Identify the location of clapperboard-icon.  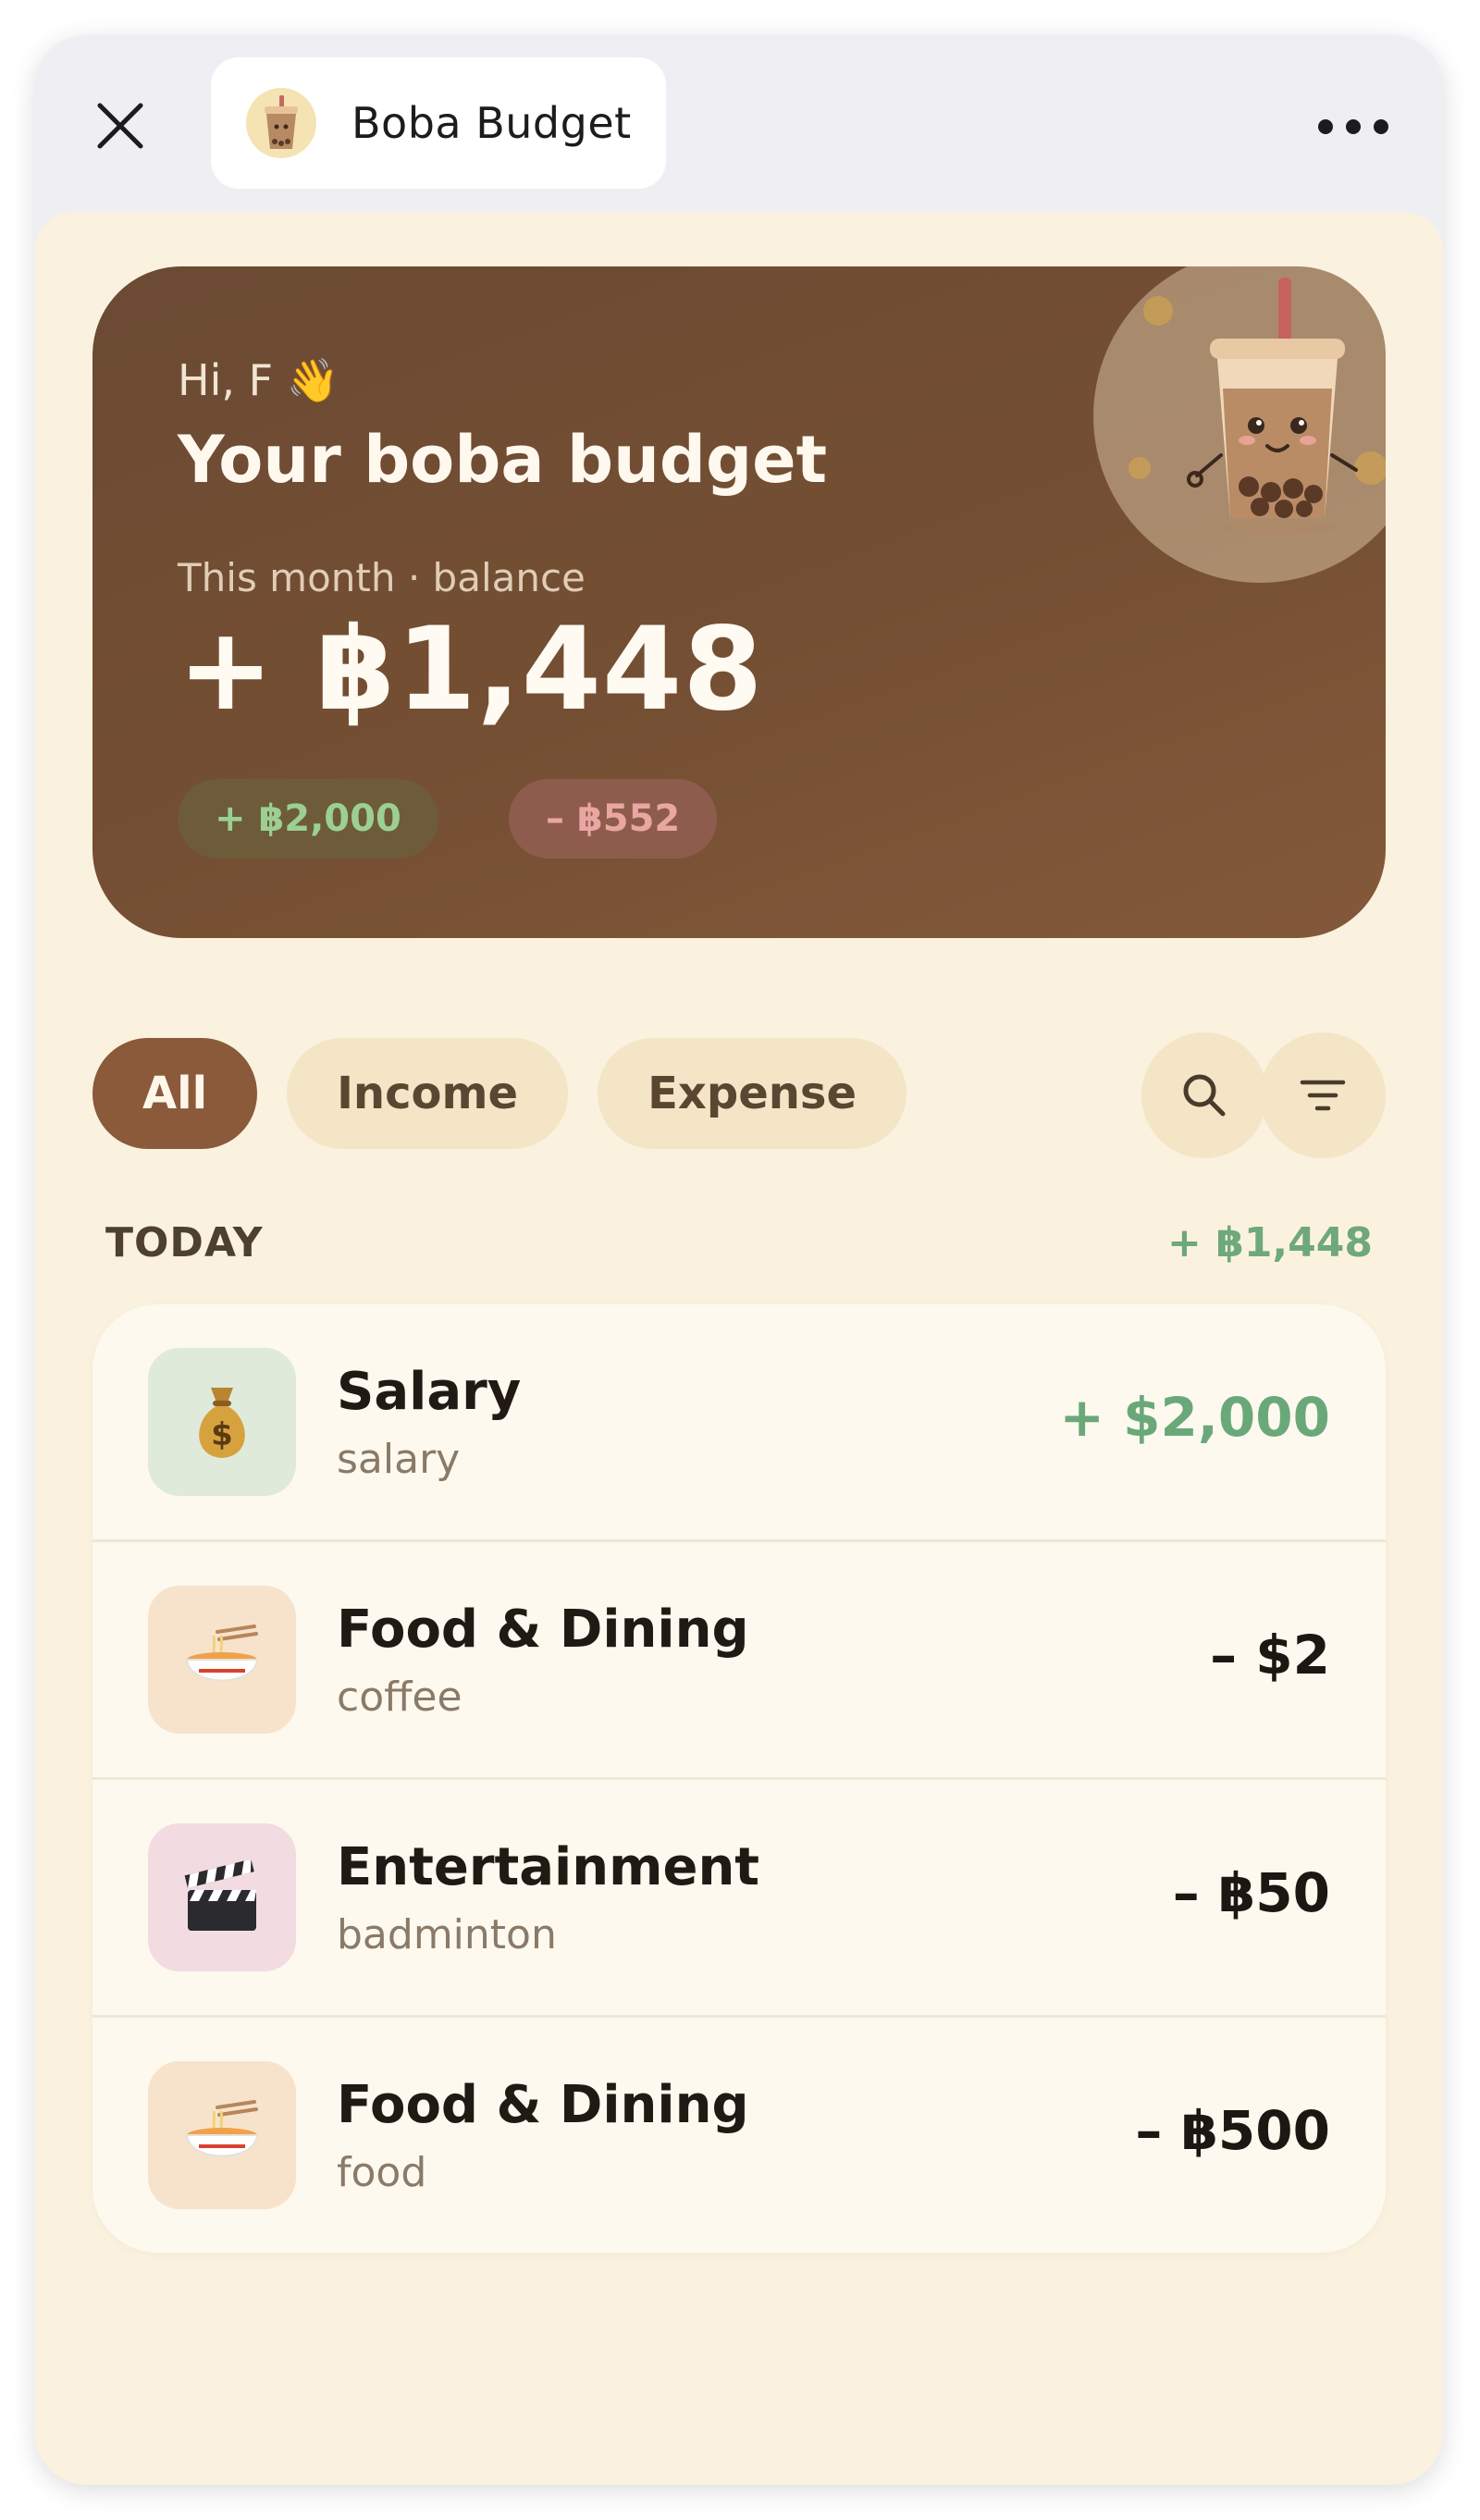
(222, 1897).